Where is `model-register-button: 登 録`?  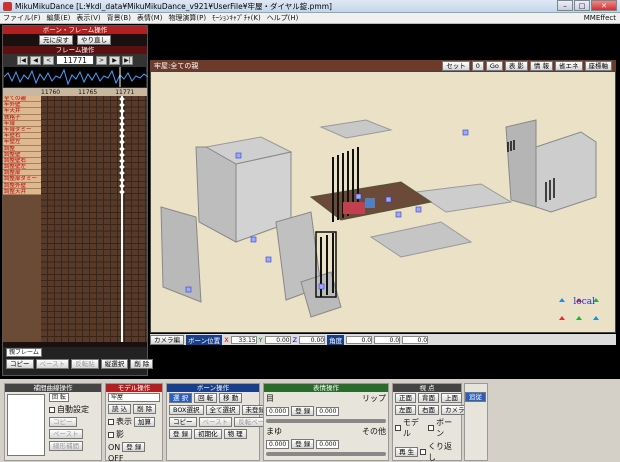 model-register-button: 登 録 is located at coordinates (134, 447).